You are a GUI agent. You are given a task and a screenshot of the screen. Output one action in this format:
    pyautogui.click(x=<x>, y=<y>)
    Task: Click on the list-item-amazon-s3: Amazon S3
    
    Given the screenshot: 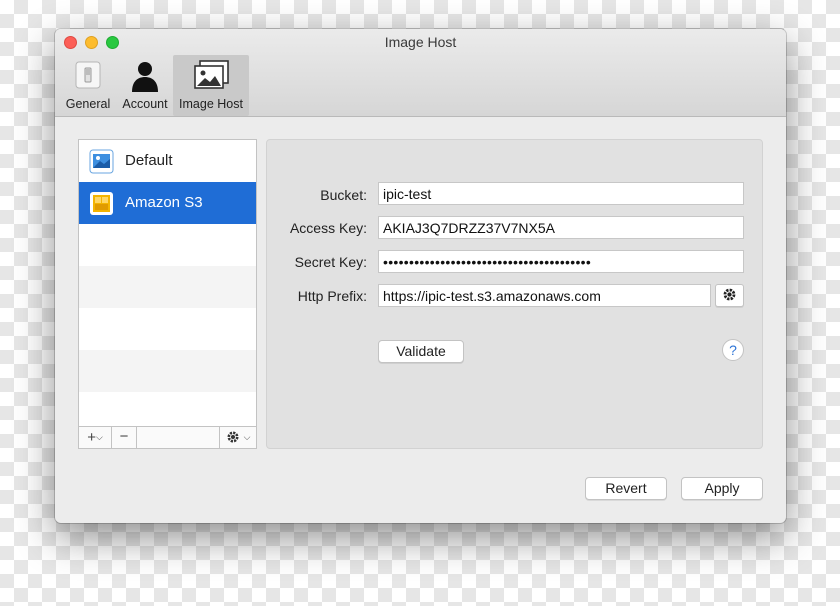 What is the action you would take?
    pyautogui.click(x=167, y=203)
    